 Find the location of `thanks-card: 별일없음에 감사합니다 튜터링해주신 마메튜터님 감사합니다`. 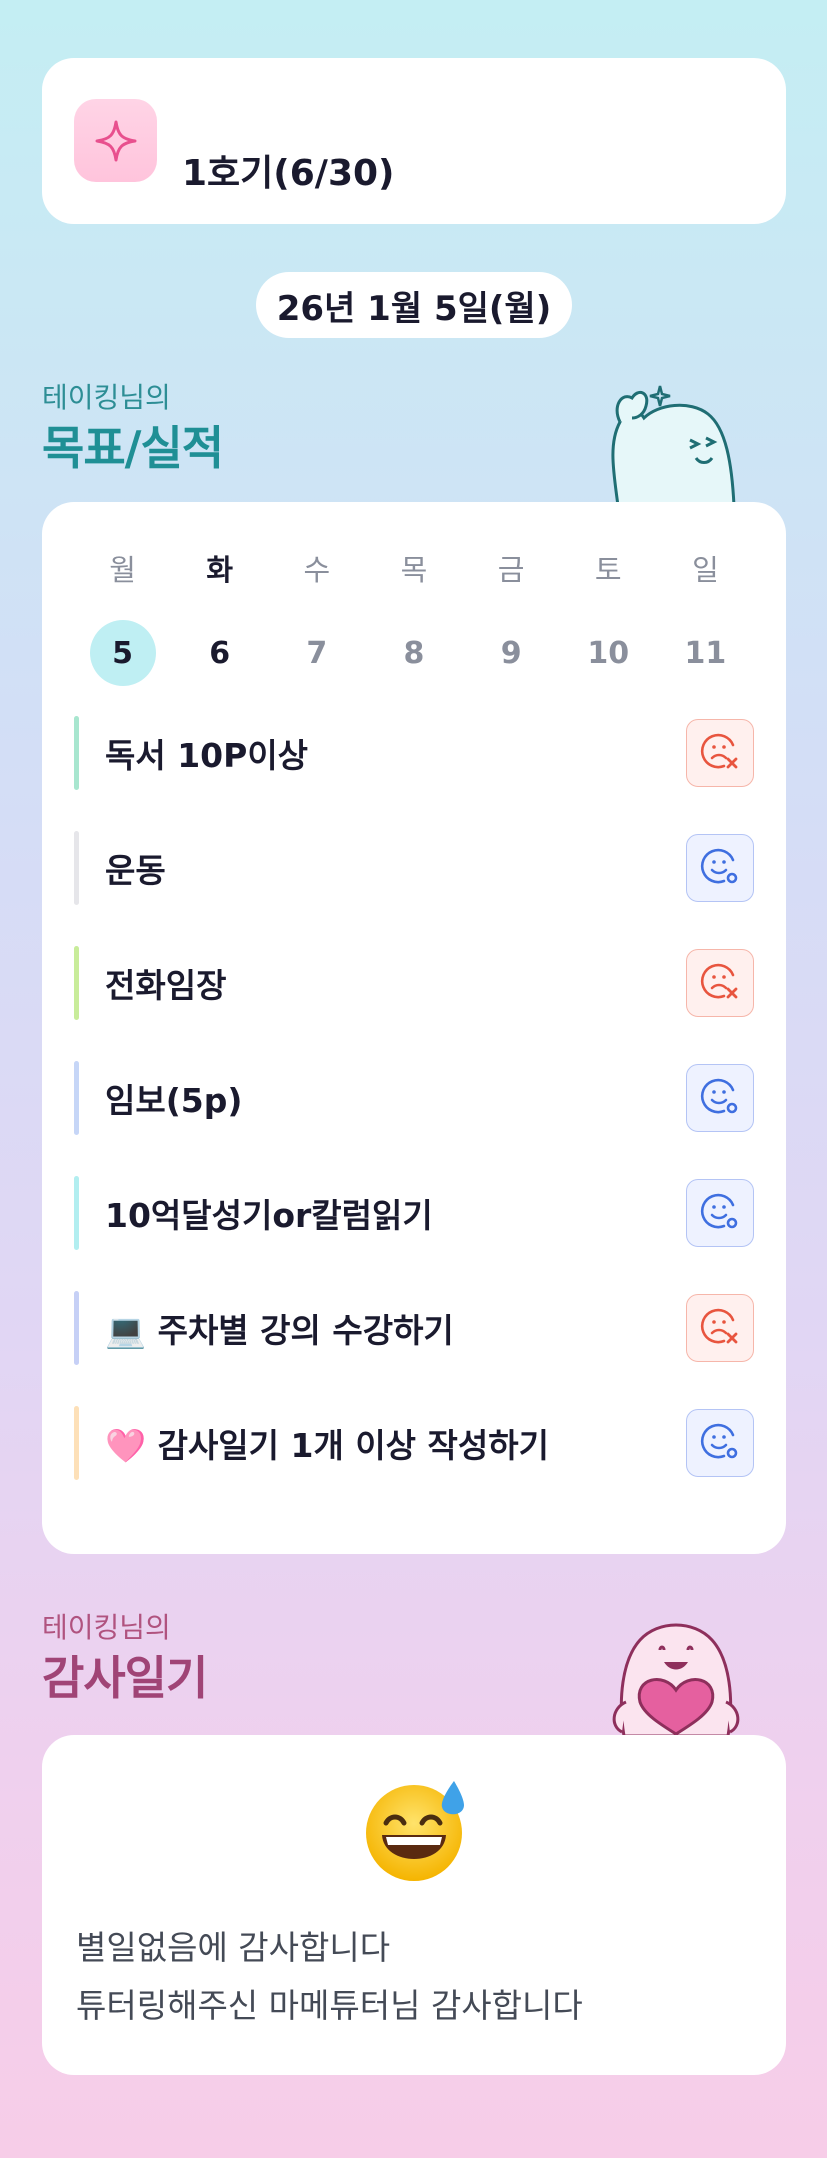

thanks-card: 별일없음에 감사합니다 튜터링해주신 마메튜터님 감사합니다 is located at coordinates (414, 1905).